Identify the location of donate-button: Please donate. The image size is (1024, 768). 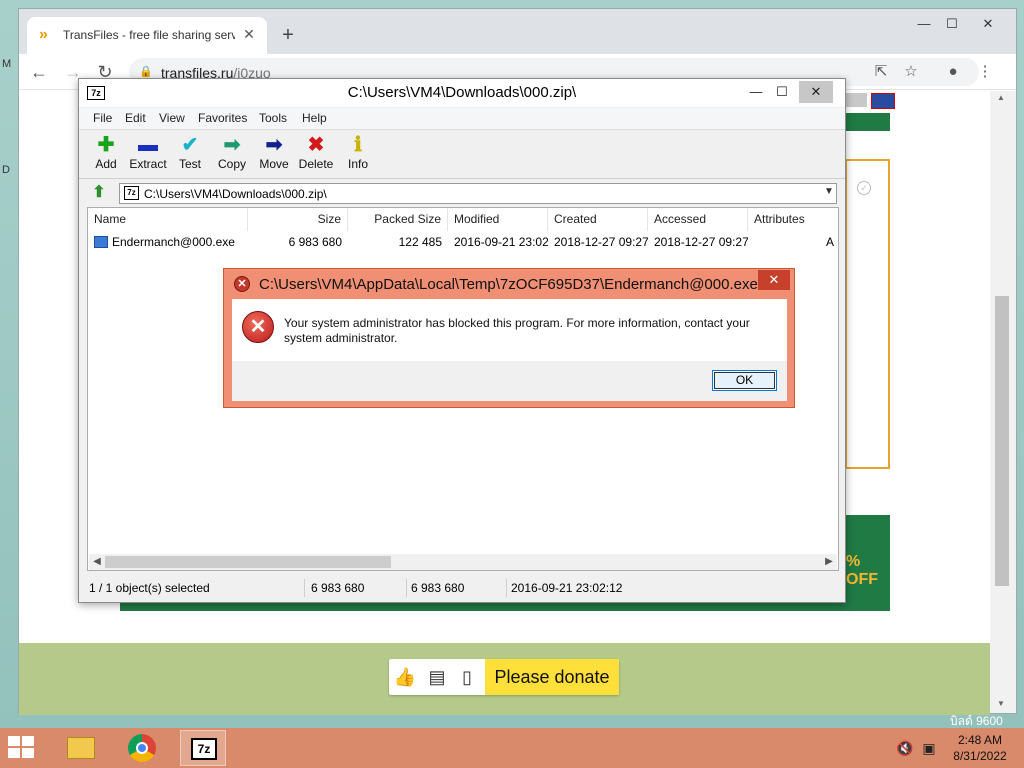
(552, 677).